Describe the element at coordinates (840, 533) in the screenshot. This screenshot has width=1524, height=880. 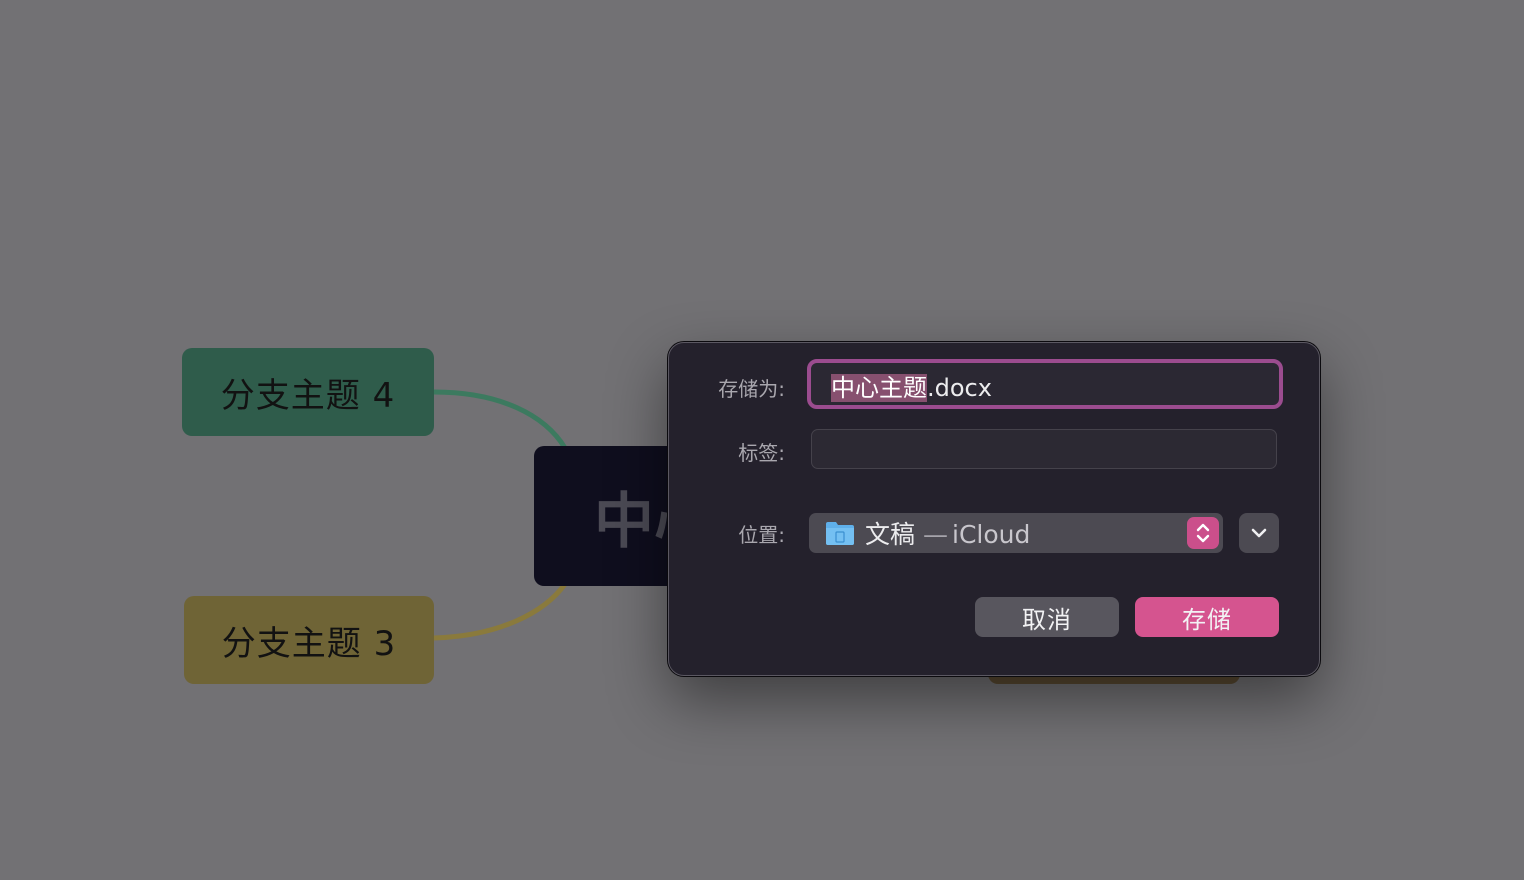
I see `folder-icon` at that location.